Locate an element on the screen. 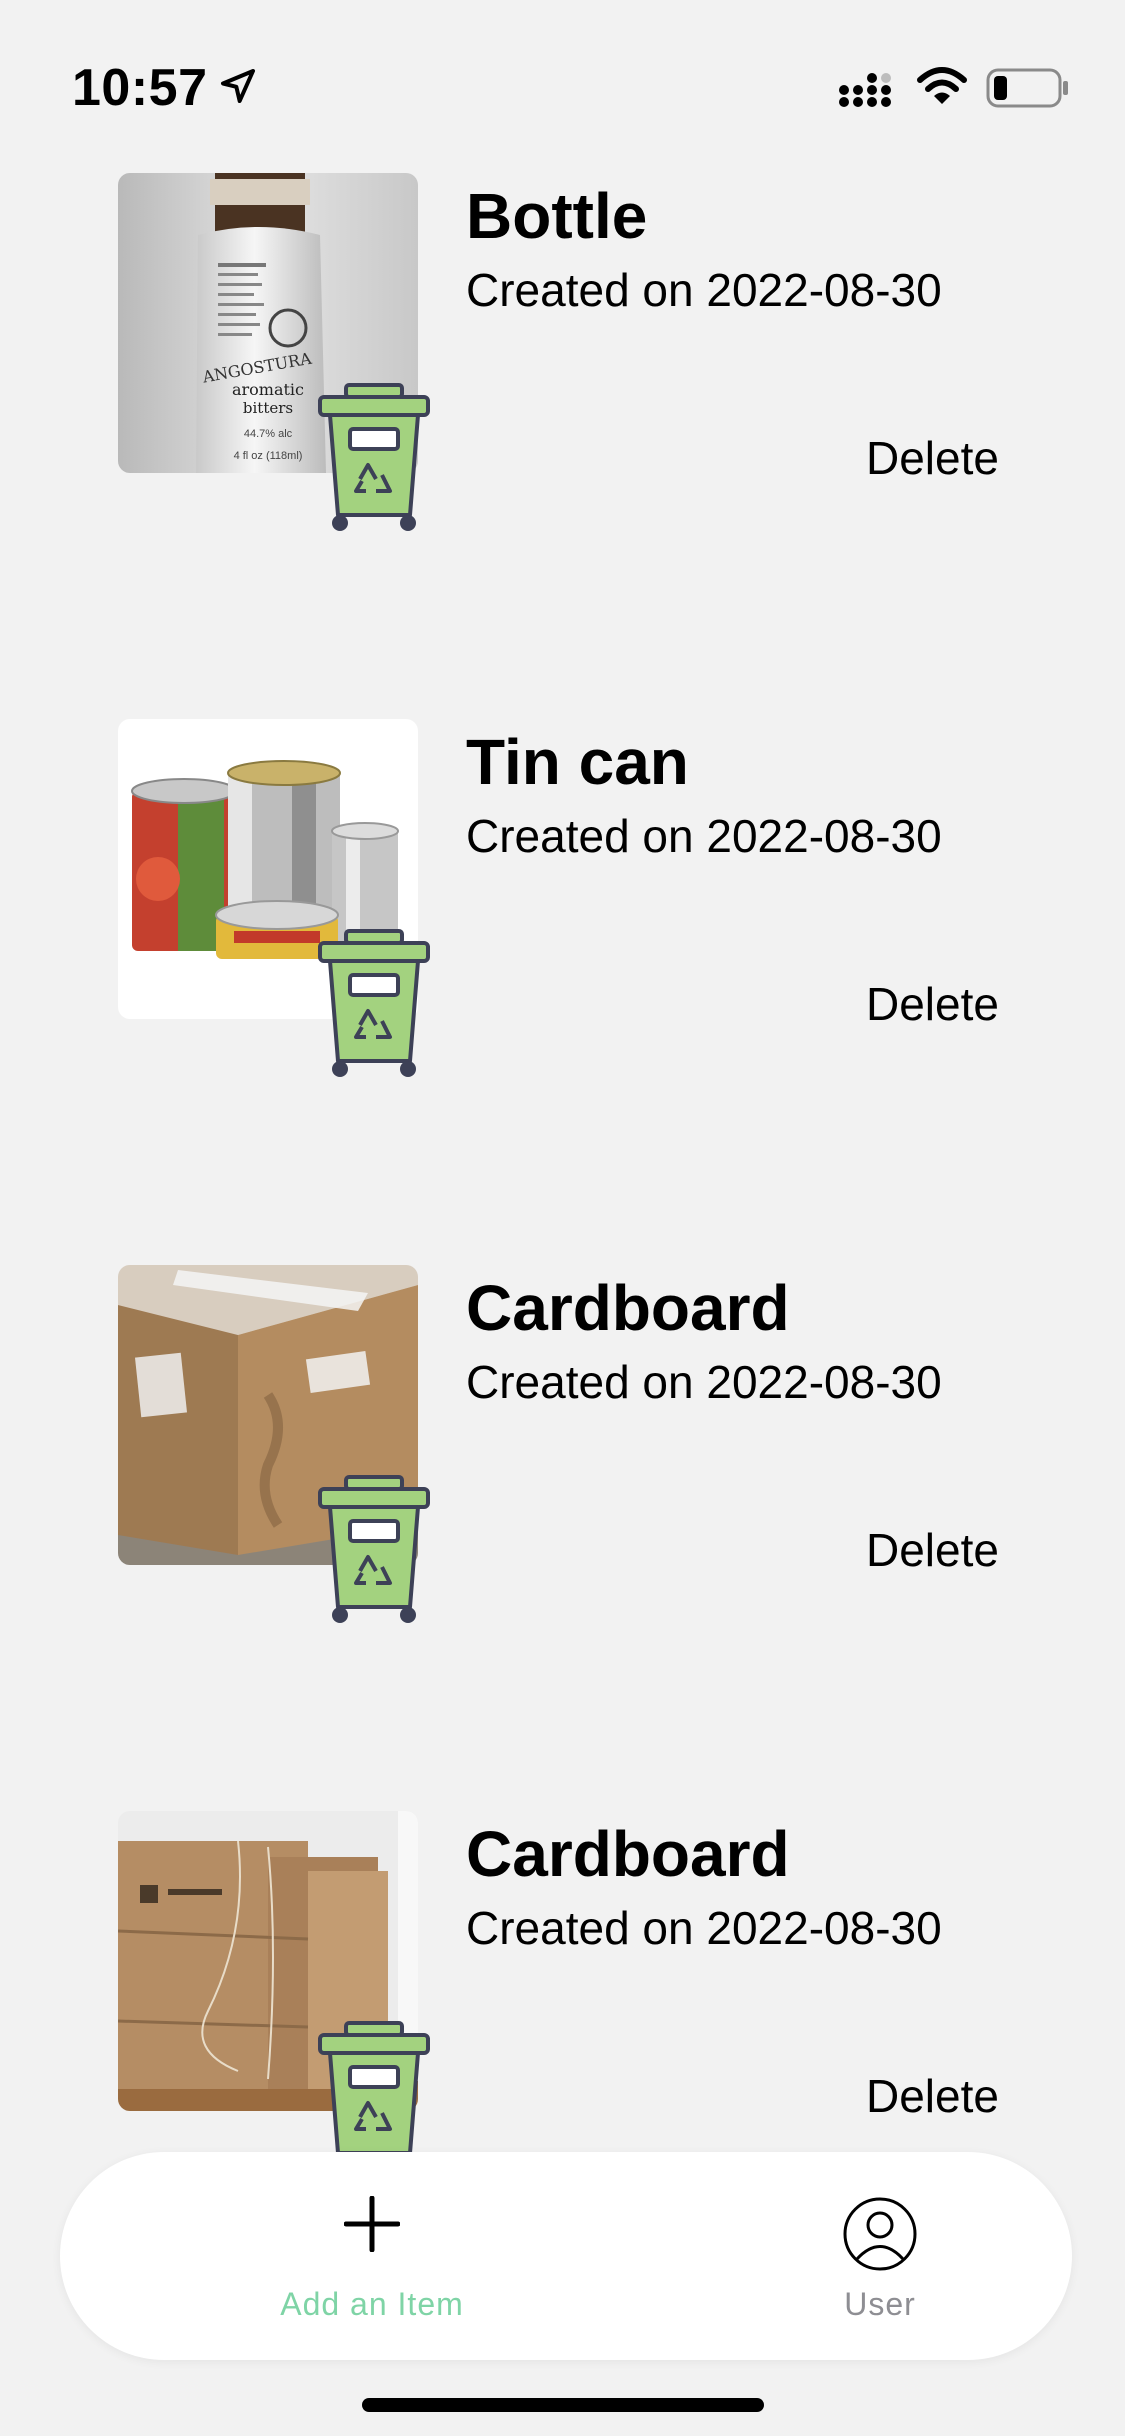 This screenshot has height=2436, width=1125. svg-text: 4 fl oz (118ml) is located at coordinates (268, 456).